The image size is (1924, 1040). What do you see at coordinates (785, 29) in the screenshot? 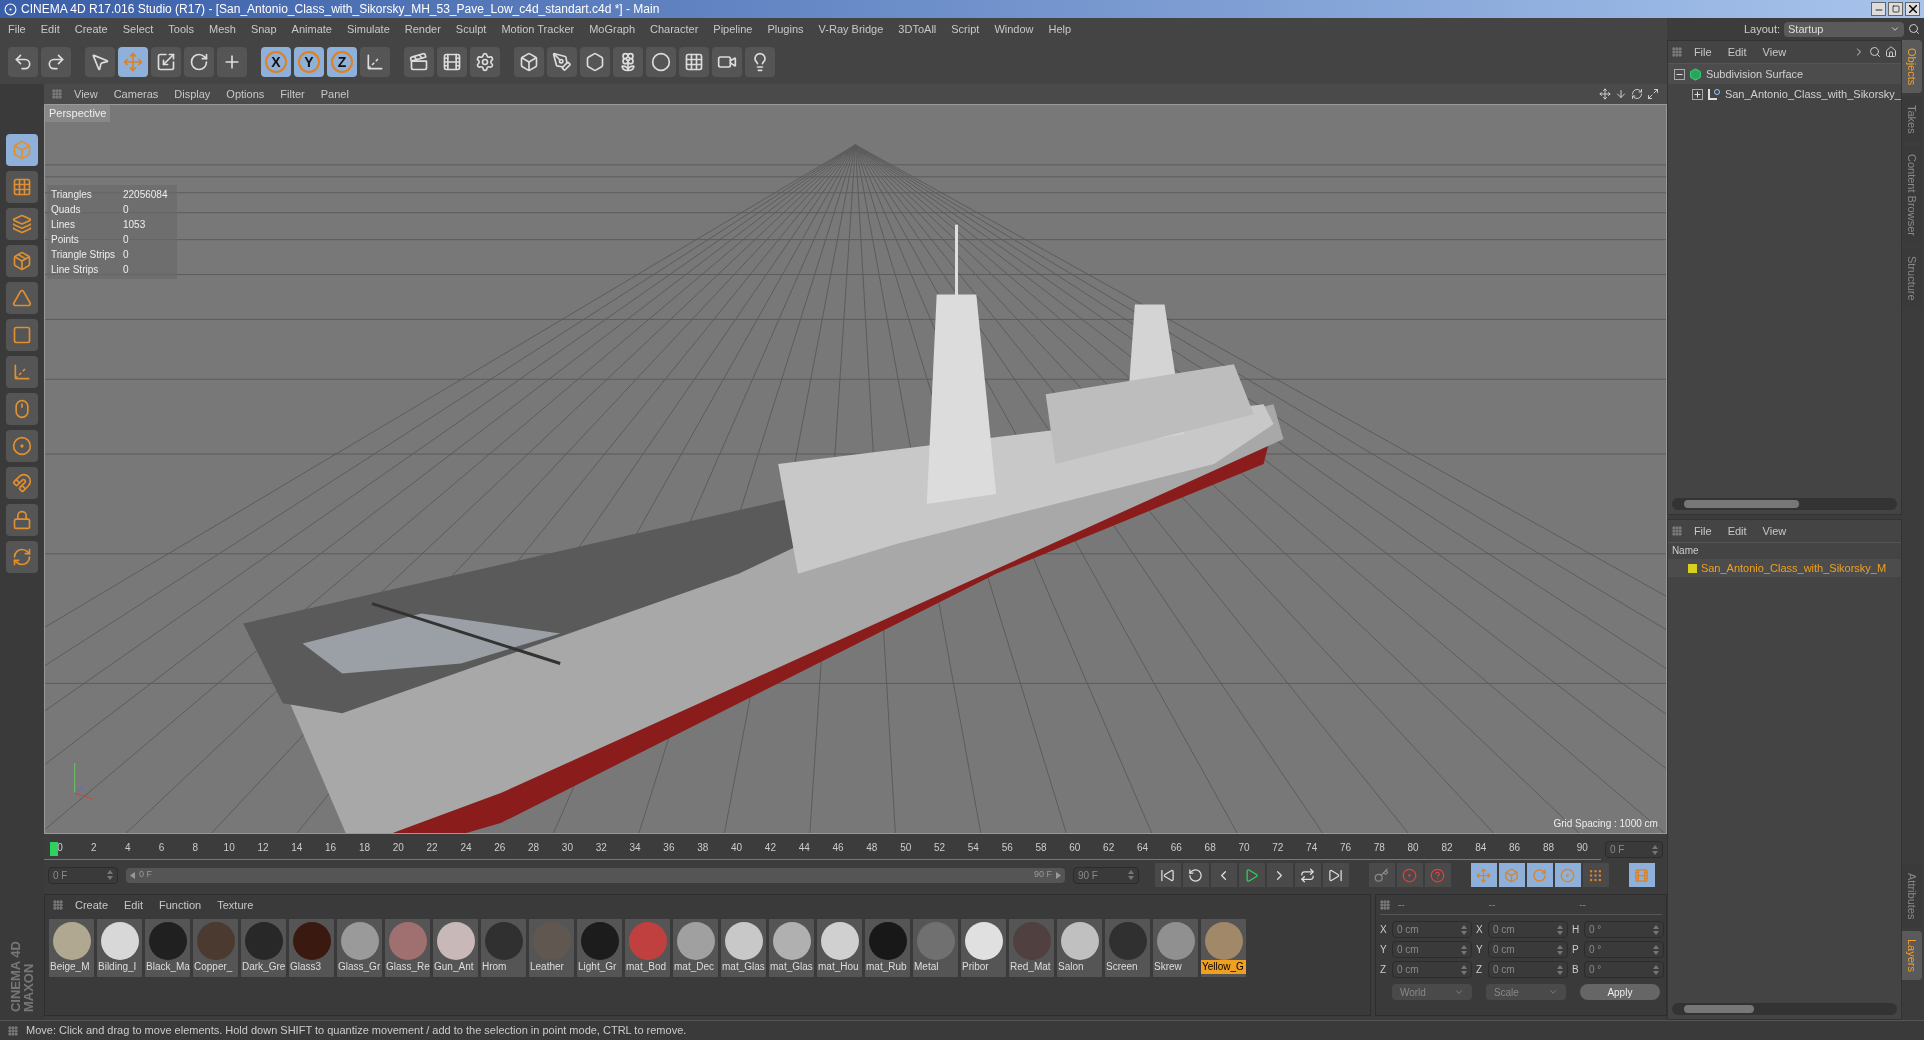
I see `menu-item: Plugins` at bounding box center [785, 29].